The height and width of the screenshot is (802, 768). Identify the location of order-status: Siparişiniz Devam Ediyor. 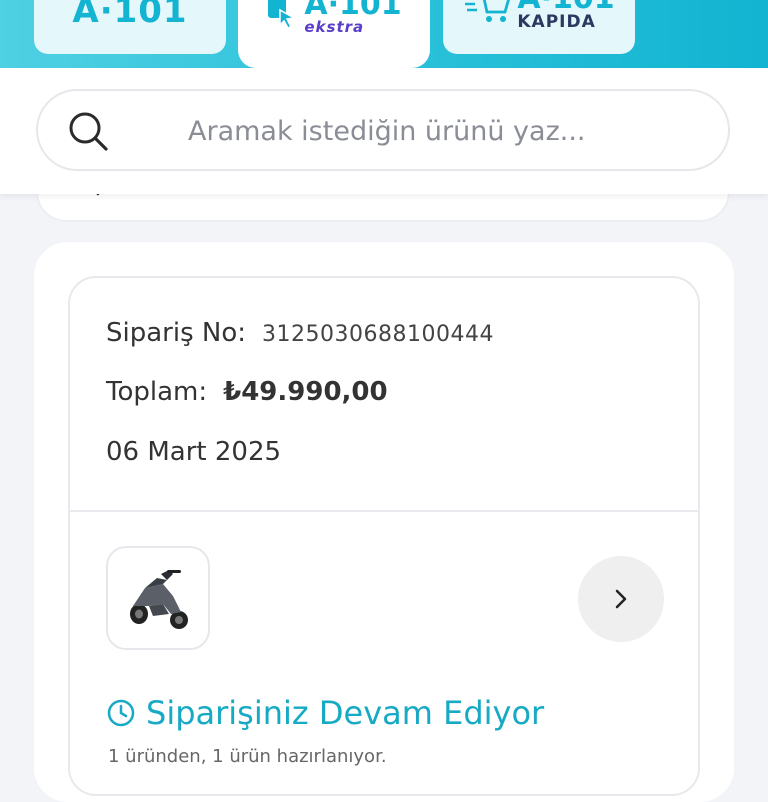
(325, 713).